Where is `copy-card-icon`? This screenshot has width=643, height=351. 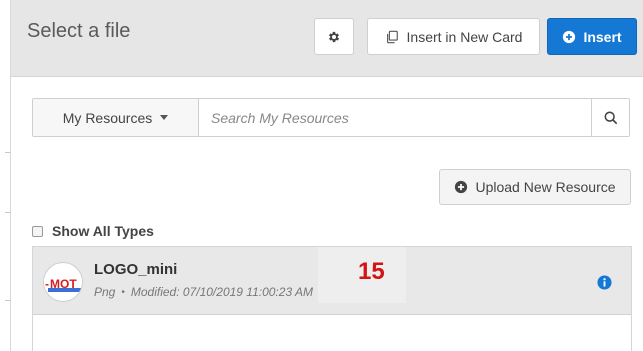
copy-card-icon is located at coordinates (392, 36).